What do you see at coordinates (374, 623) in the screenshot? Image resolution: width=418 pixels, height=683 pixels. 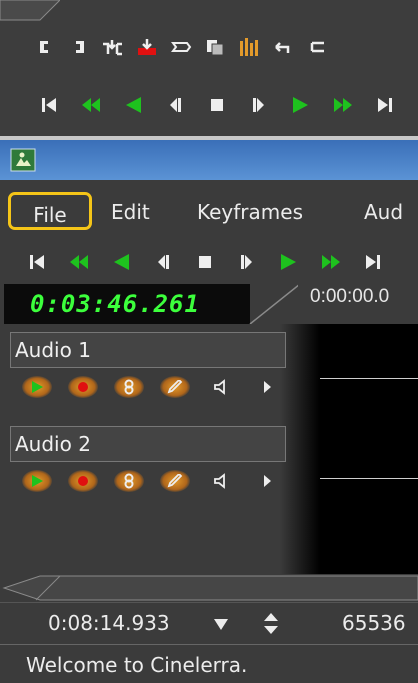 I see `sample-zoom-value: 65536` at bounding box center [374, 623].